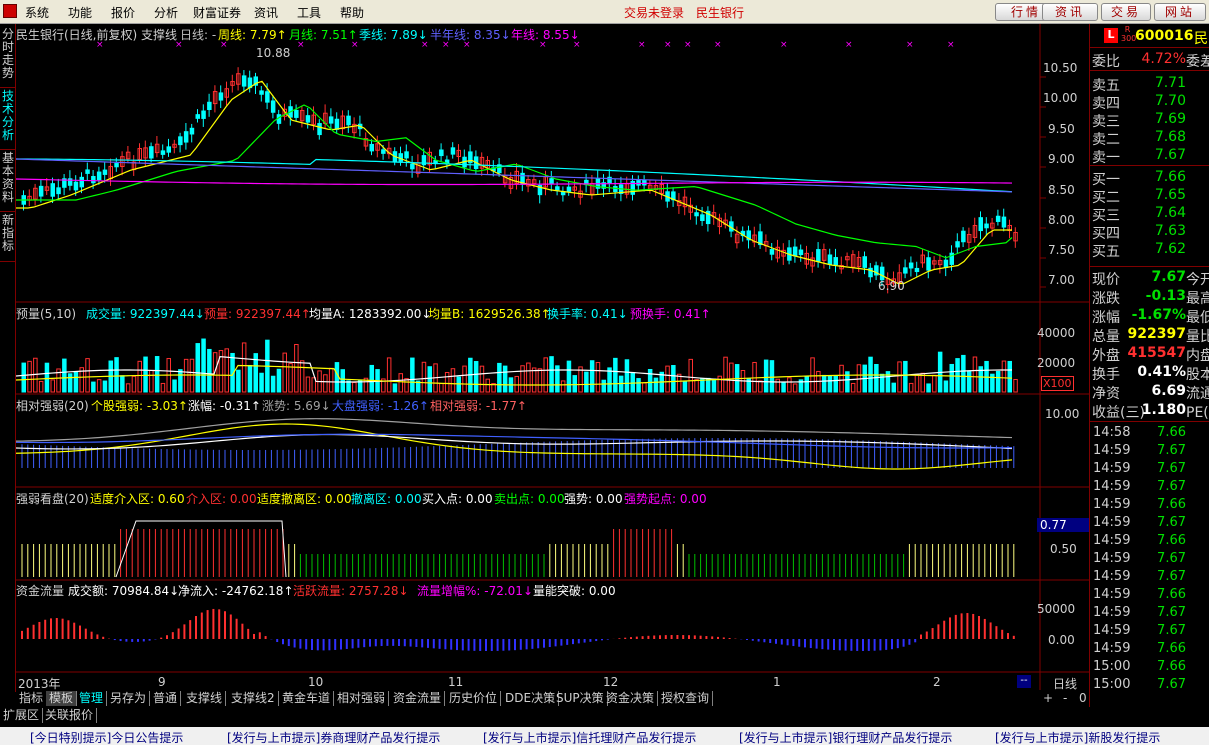  I want to click on tab-manage: 管理, so click(92, 698).